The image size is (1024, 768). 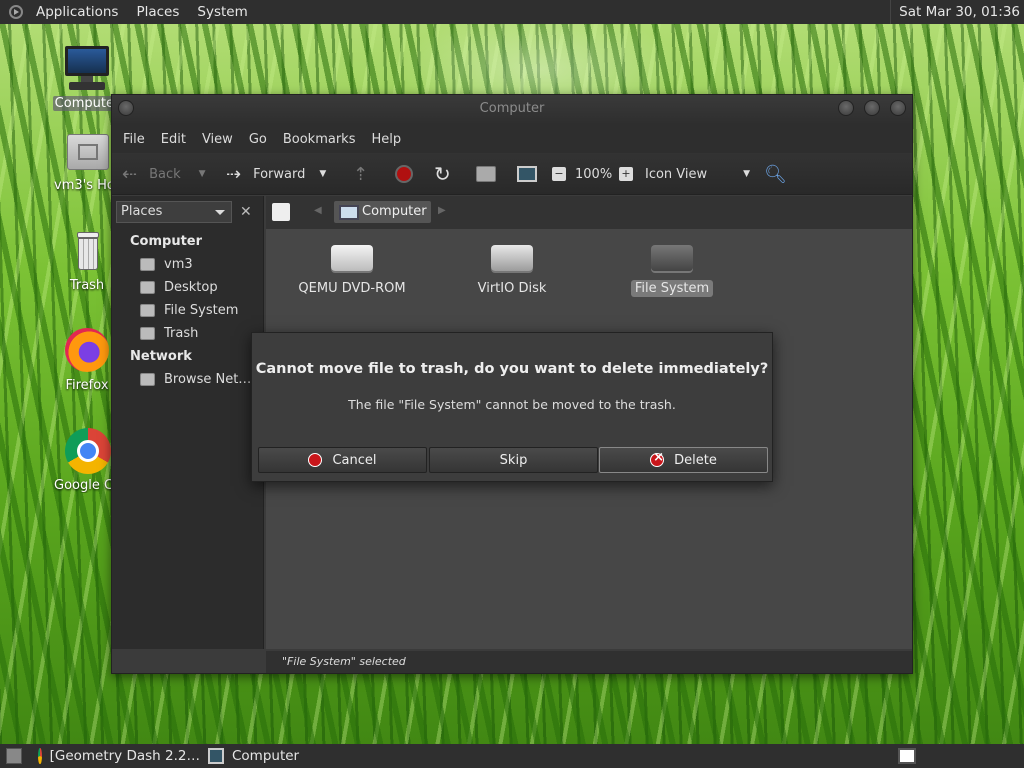 I want to click on zoom-out-icon: −, so click(x=559, y=174).